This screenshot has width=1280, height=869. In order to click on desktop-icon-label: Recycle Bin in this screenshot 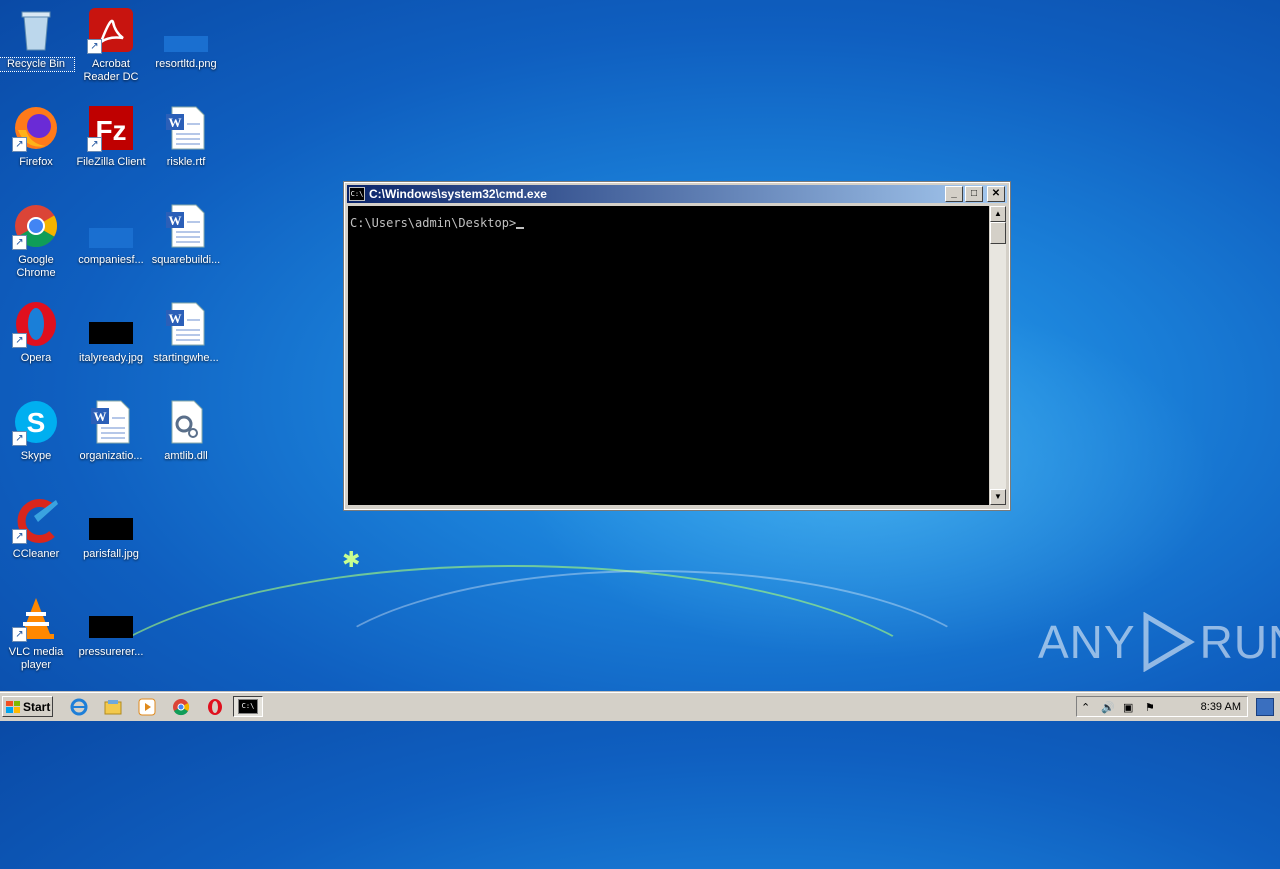, I will do `click(37, 64)`.